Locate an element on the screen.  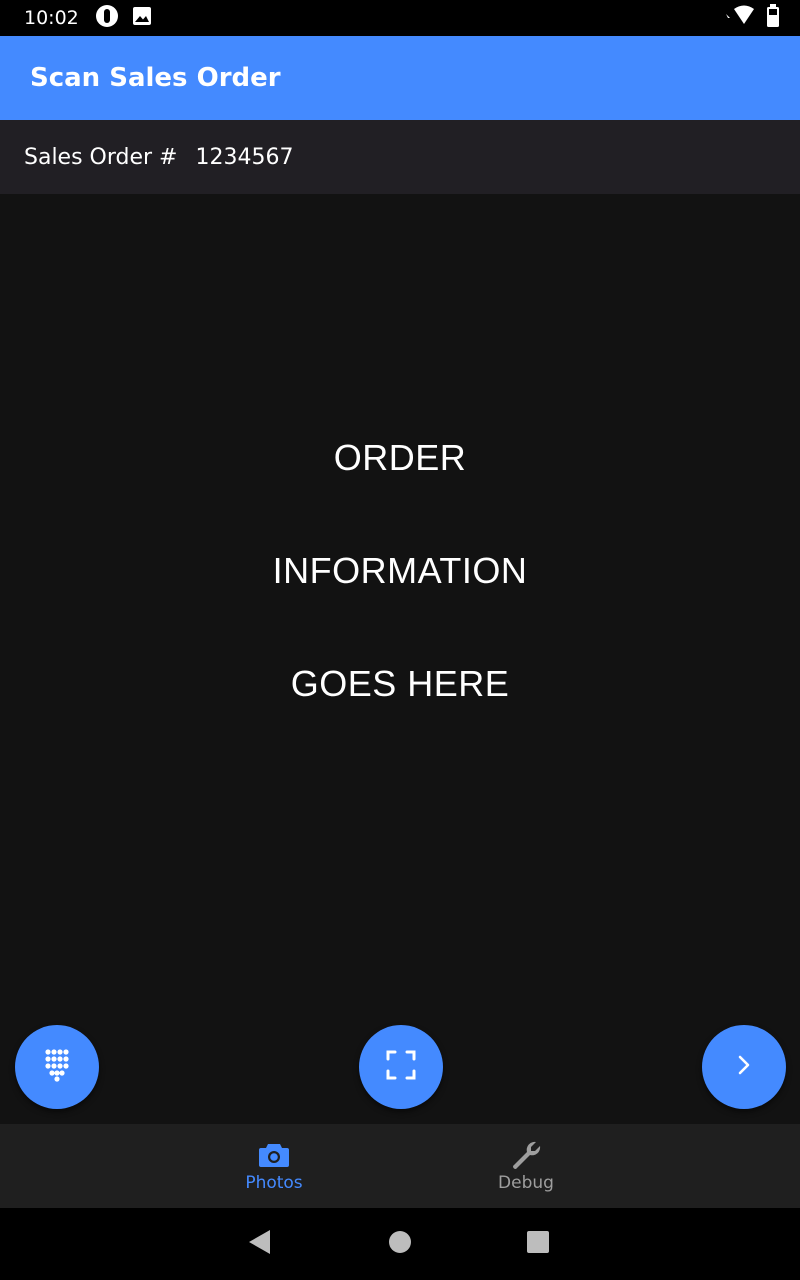
tab-photos: Photos is located at coordinates (274, 1166).